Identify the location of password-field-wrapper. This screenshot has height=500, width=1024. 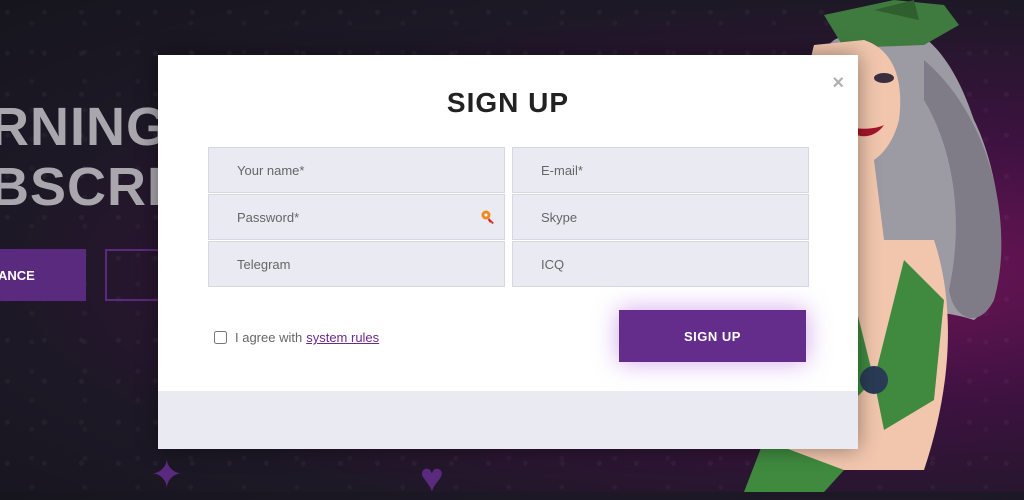
(356, 217).